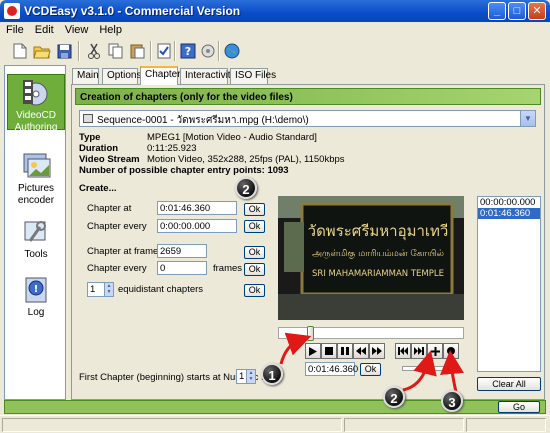 Image resolution: width=550 pixels, height=433 pixels. What do you see at coordinates (404, 425) in the screenshot?
I see `status-cell` at bounding box center [404, 425].